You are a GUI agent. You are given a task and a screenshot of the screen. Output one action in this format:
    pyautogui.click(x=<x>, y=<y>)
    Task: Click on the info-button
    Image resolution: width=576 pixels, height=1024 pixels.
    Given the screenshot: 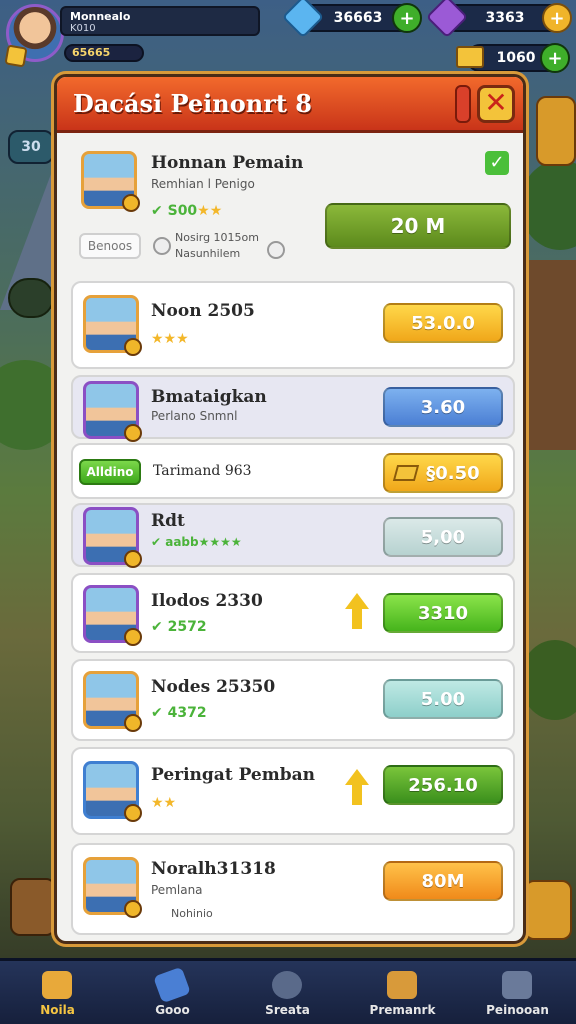 What is the action you would take?
    pyautogui.click(x=463, y=104)
    